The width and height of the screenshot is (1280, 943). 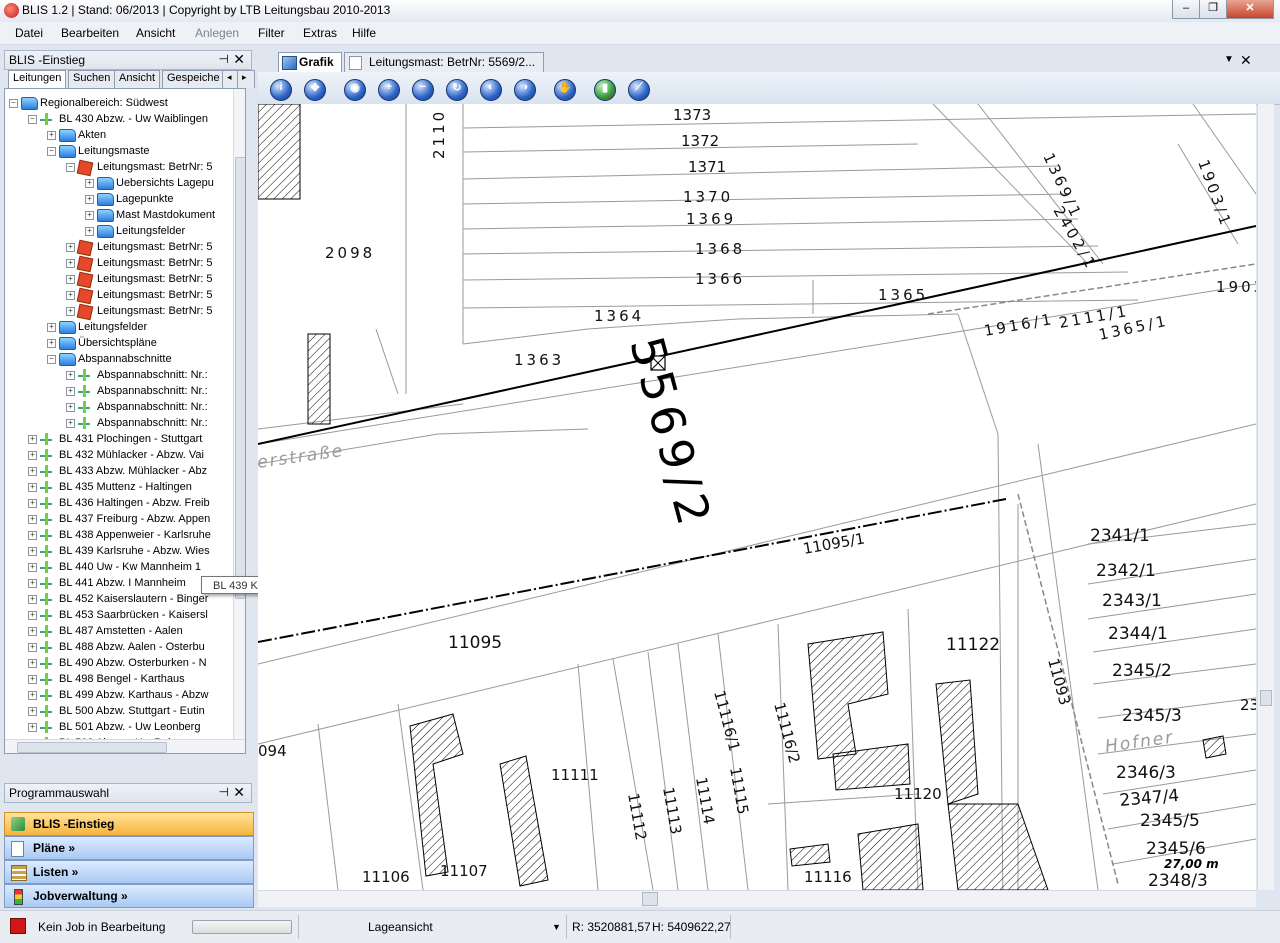 I want to click on parcel-label: 11116/1, so click(x=727, y=720).